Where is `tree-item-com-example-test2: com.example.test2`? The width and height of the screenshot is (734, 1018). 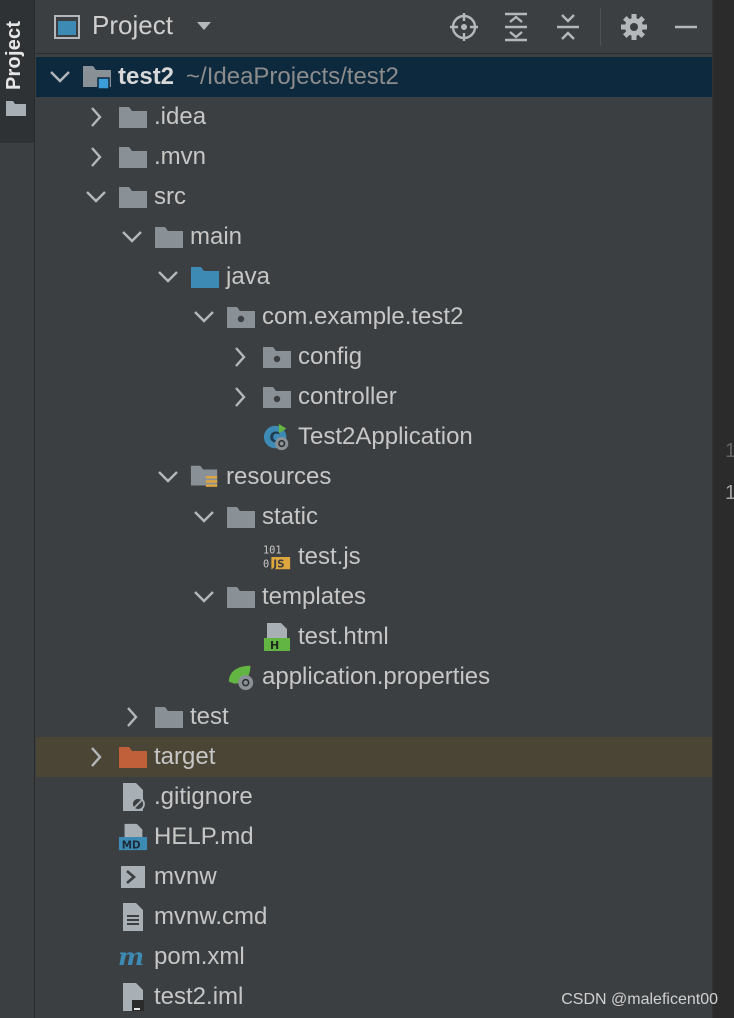
tree-item-com-example-test2: com.example.test2 is located at coordinates (374, 317).